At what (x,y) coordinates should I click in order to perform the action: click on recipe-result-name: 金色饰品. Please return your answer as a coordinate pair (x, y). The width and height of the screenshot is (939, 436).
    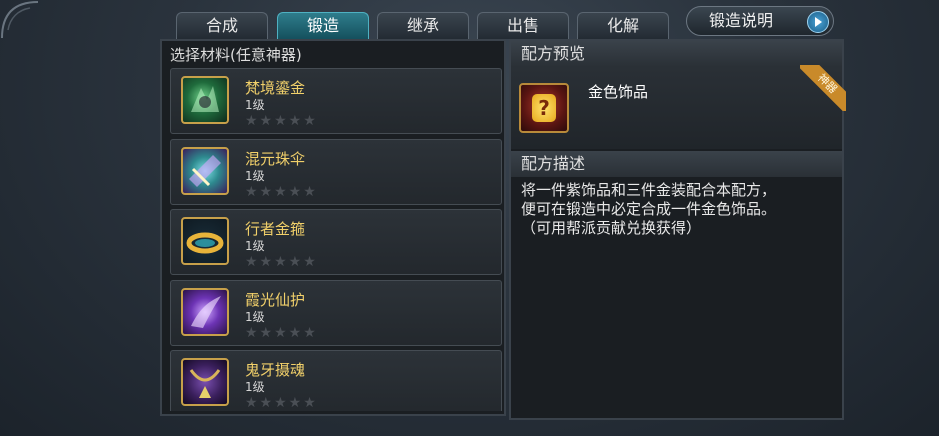
    Looking at the image, I should click on (618, 92).